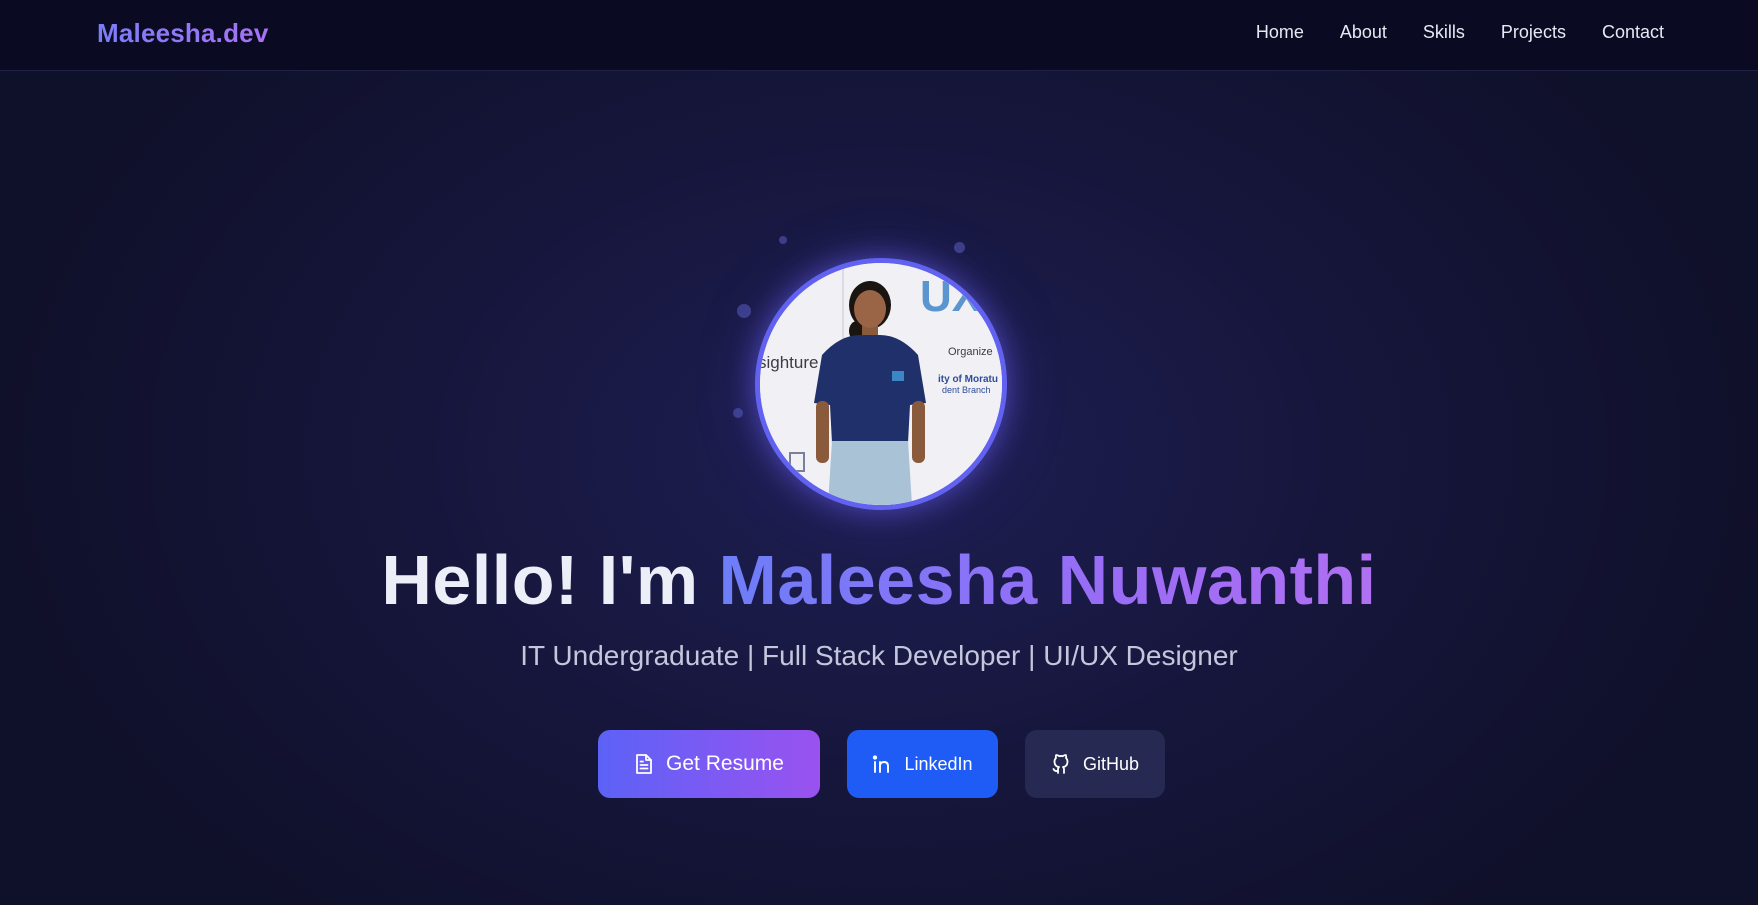 This screenshot has width=1758, height=905. Describe the element at coordinates (789, 362) in the screenshot. I see `svg-text: sighture` at that location.